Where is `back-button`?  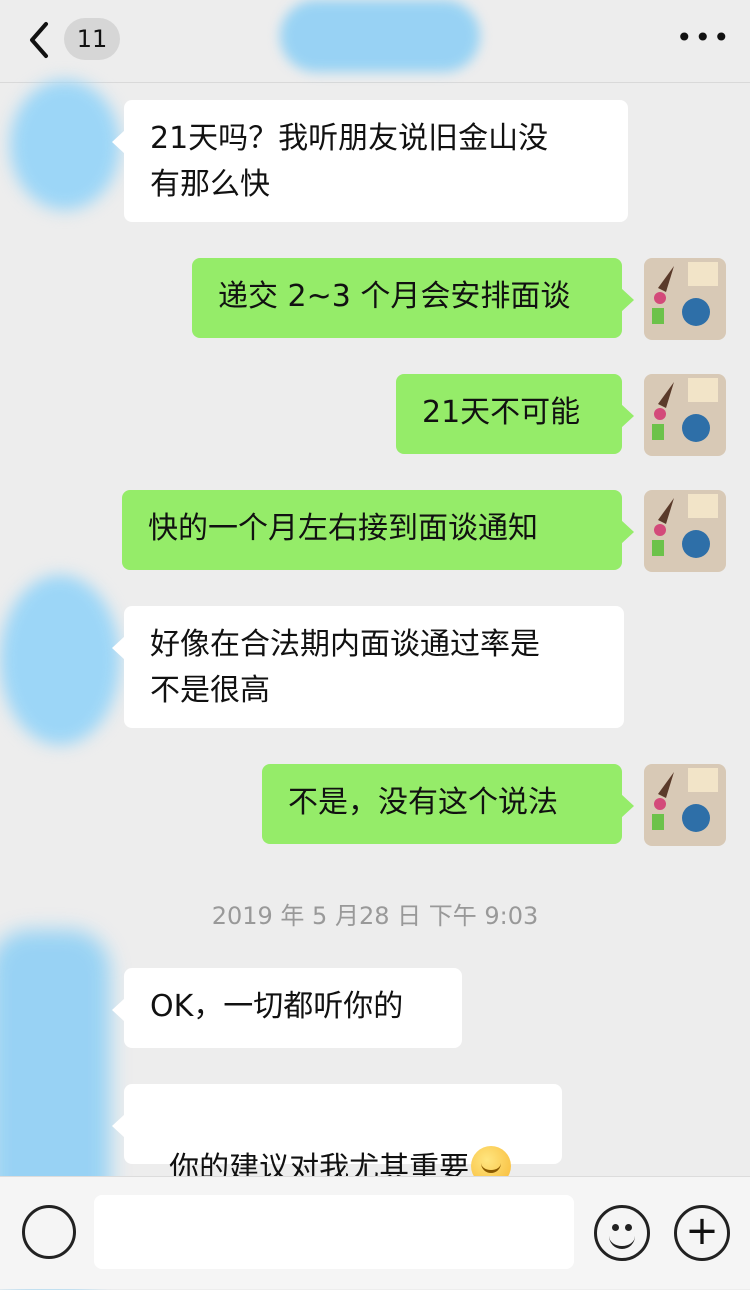
back-button is located at coordinates (42, 40).